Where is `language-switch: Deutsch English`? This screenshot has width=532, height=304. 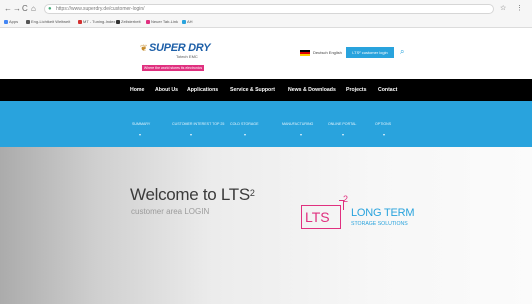
language-switch: Deutsch English is located at coordinates (327, 53).